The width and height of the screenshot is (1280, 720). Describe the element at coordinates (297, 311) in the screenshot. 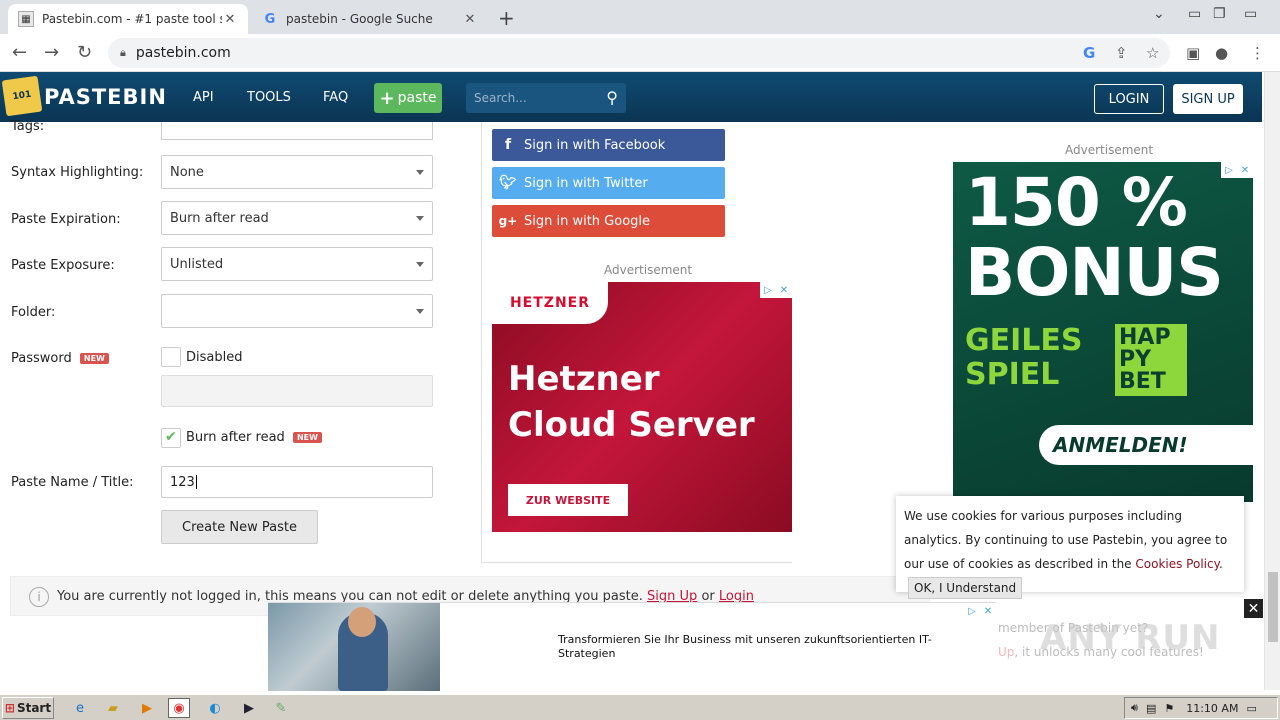

I see `folder-select` at that location.